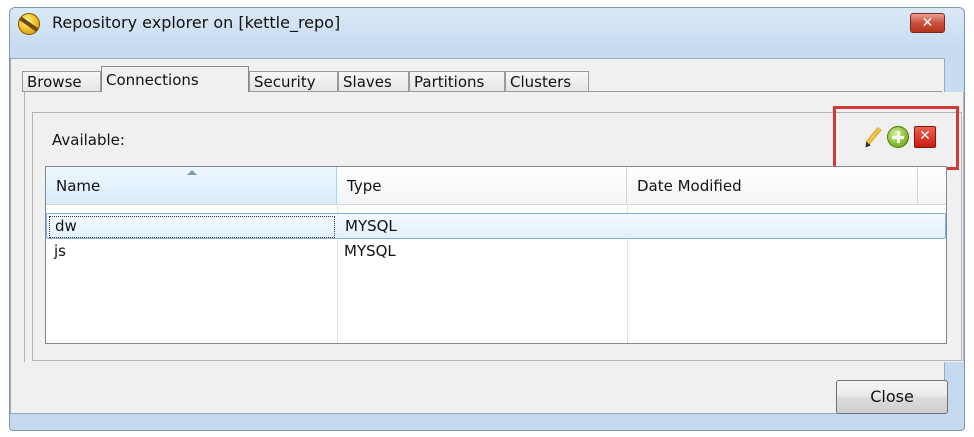 This screenshot has width=974, height=437. What do you see at coordinates (192, 227) in the screenshot?
I see `cell-name: dw` at bounding box center [192, 227].